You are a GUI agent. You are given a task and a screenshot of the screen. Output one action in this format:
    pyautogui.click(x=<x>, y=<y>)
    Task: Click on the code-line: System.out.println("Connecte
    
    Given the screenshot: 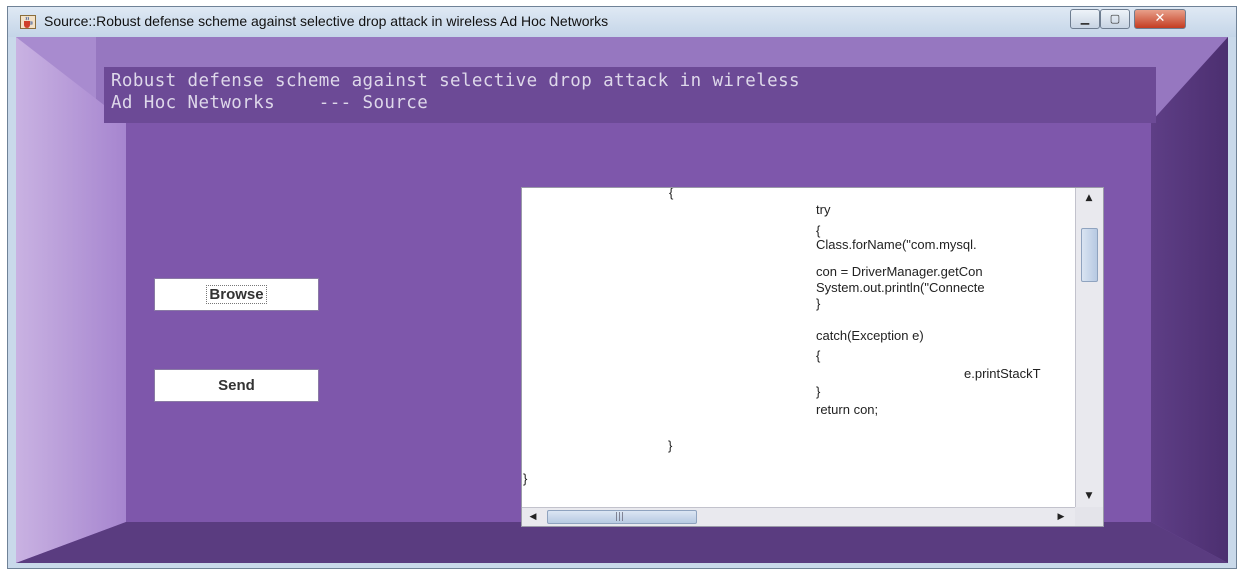 What is the action you would take?
    pyautogui.click(x=900, y=287)
    